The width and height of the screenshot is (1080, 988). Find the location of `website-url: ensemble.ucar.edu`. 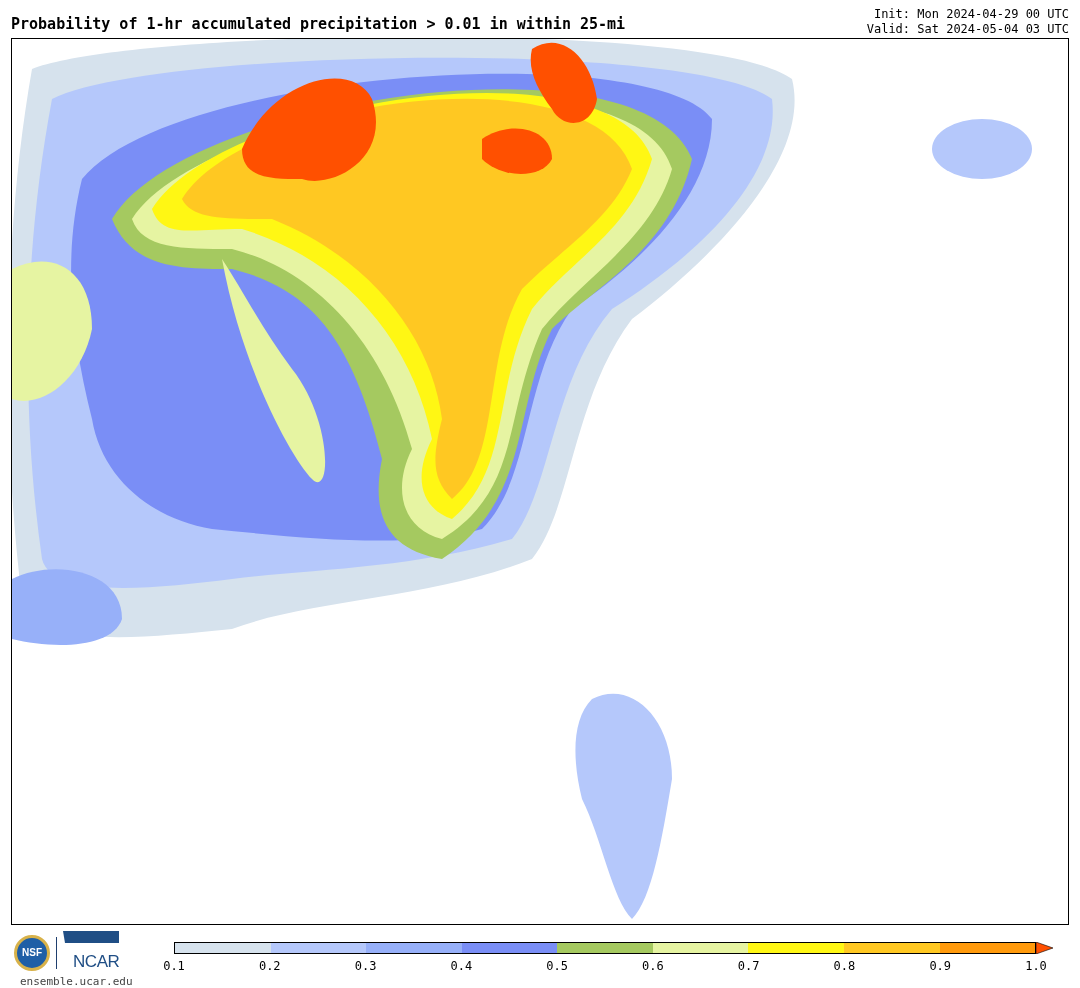

website-url: ensemble.ucar.edu is located at coordinates (76, 981).